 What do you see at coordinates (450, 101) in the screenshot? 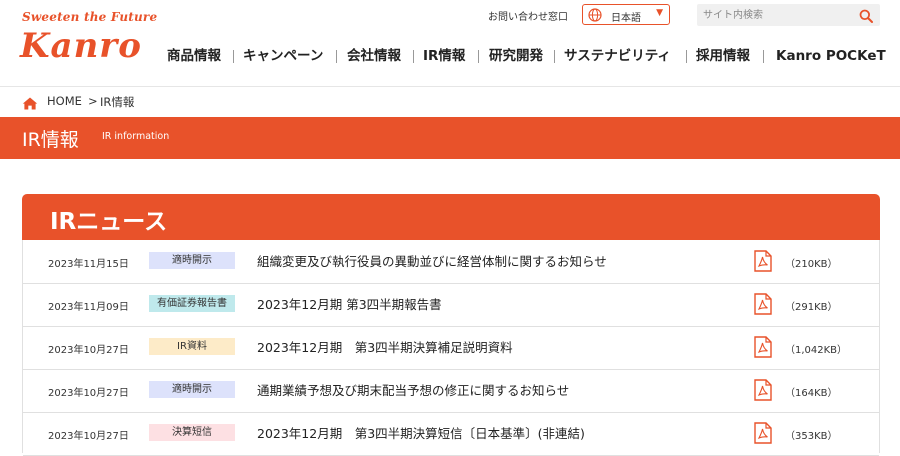
I see `breadcrumb: HOME > IR情報` at bounding box center [450, 101].